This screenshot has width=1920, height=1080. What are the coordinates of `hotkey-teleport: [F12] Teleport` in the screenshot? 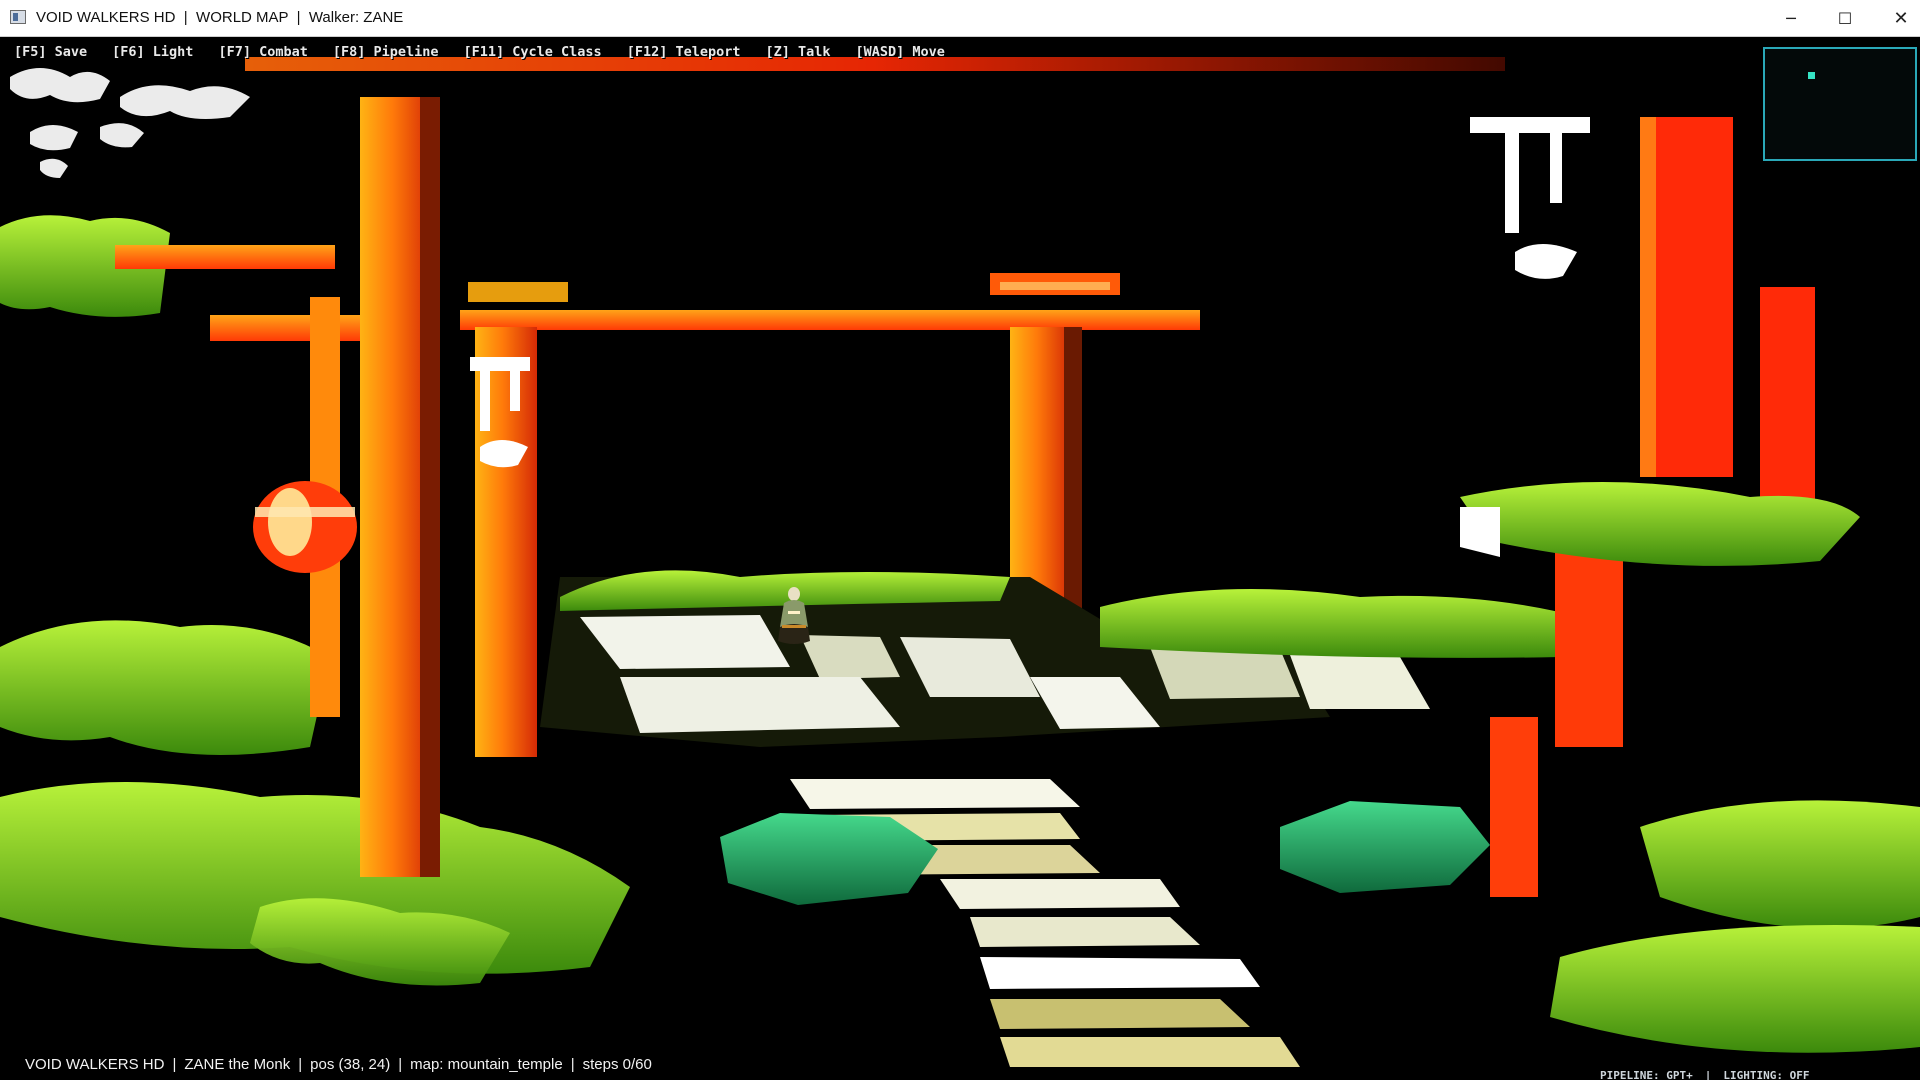 It's located at (683, 52).